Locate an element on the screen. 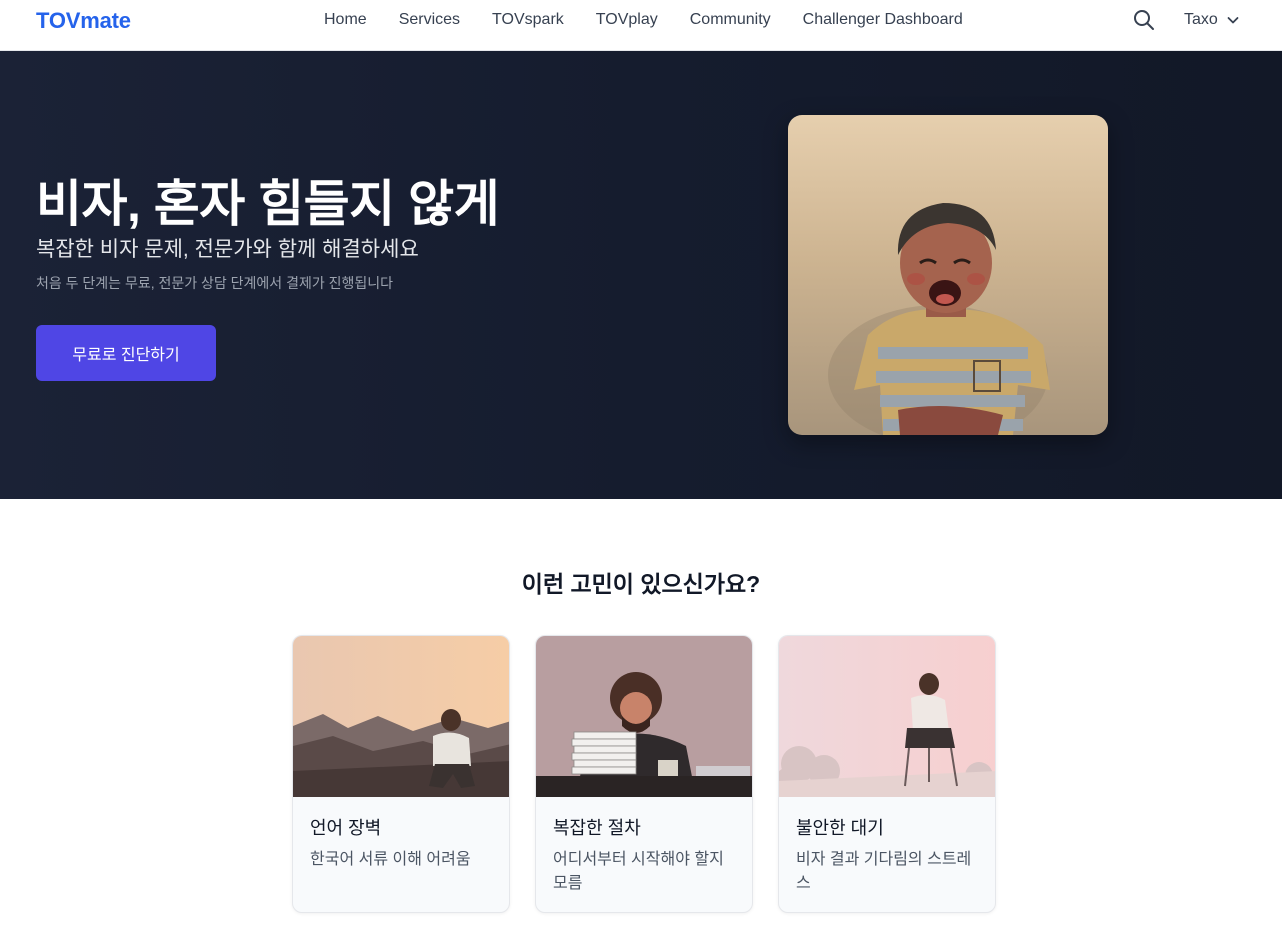  card-description: 어디서부터 시작해야 할지 모름 is located at coordinates (638, 871).